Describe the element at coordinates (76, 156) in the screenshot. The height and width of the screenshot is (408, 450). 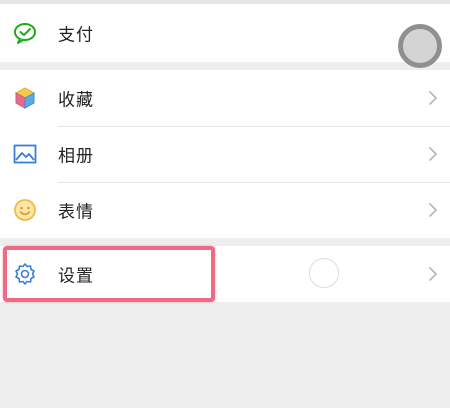
I see `menu-item-label: 相册` at that location.